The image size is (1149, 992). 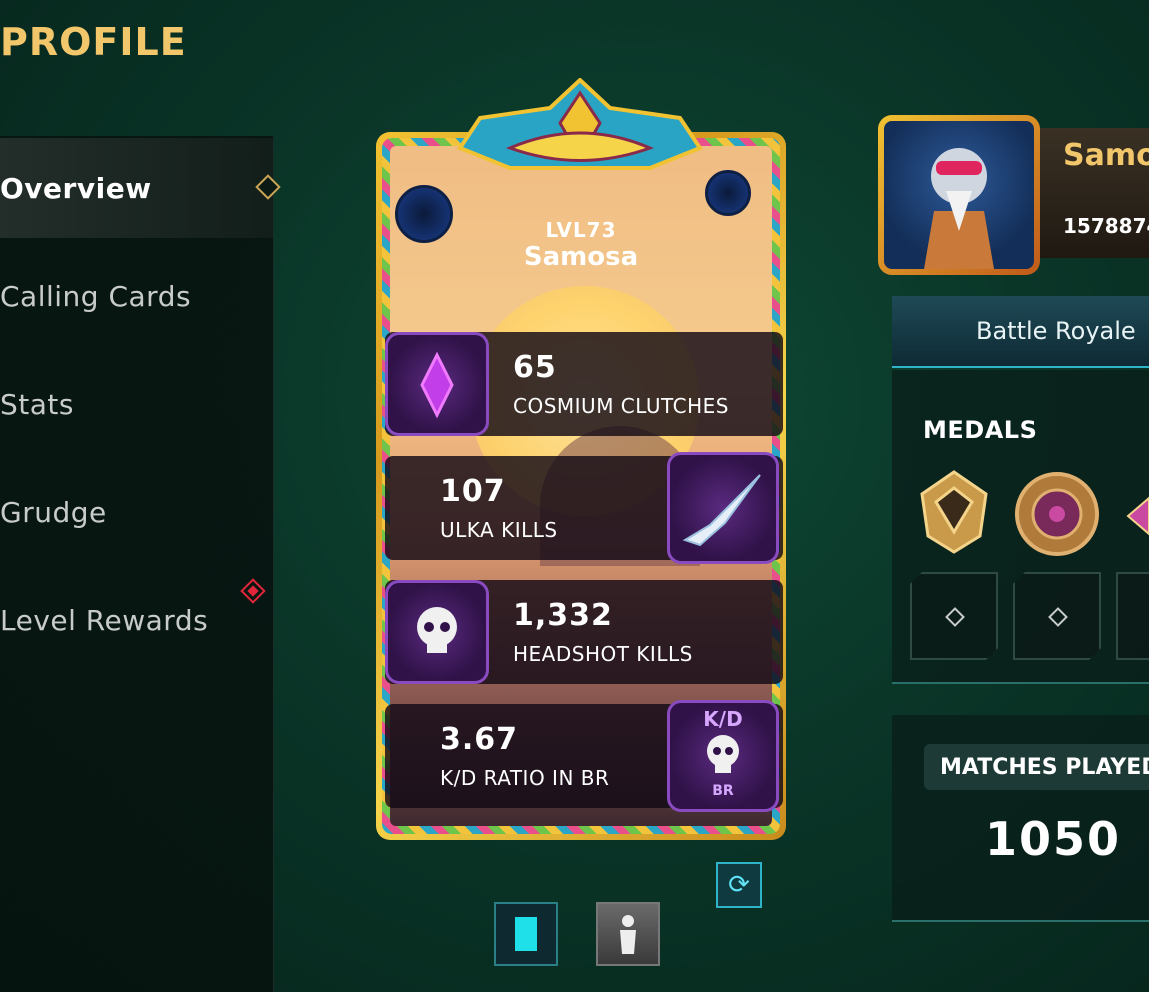 I want to click on matches-label: MATCHES PLAYED, so click(x=1036, y=767).